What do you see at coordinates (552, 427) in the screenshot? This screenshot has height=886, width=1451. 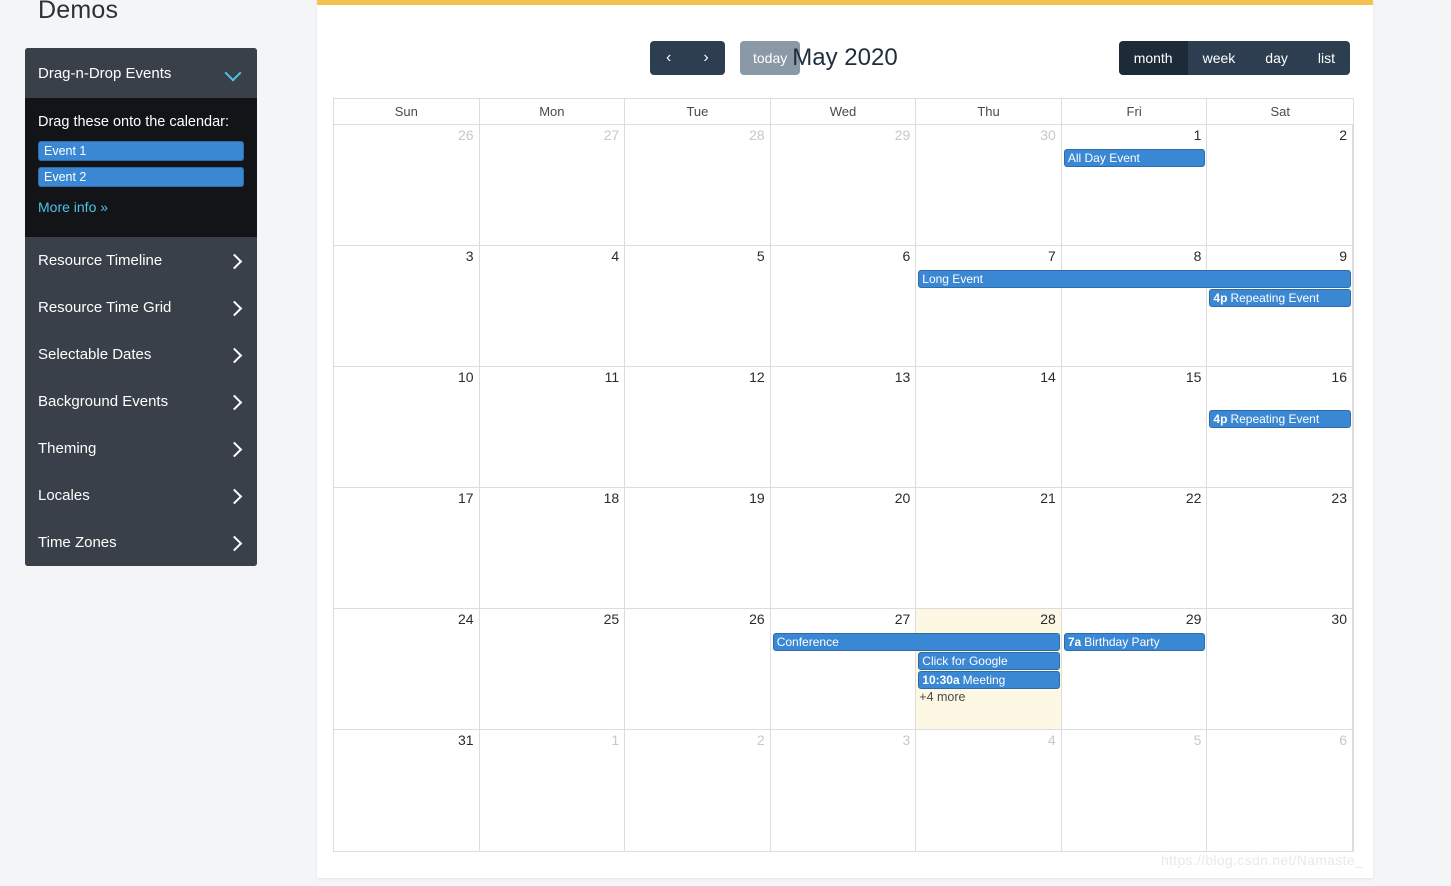 I see `day-cell: 11` at bounding box center [552, 427].